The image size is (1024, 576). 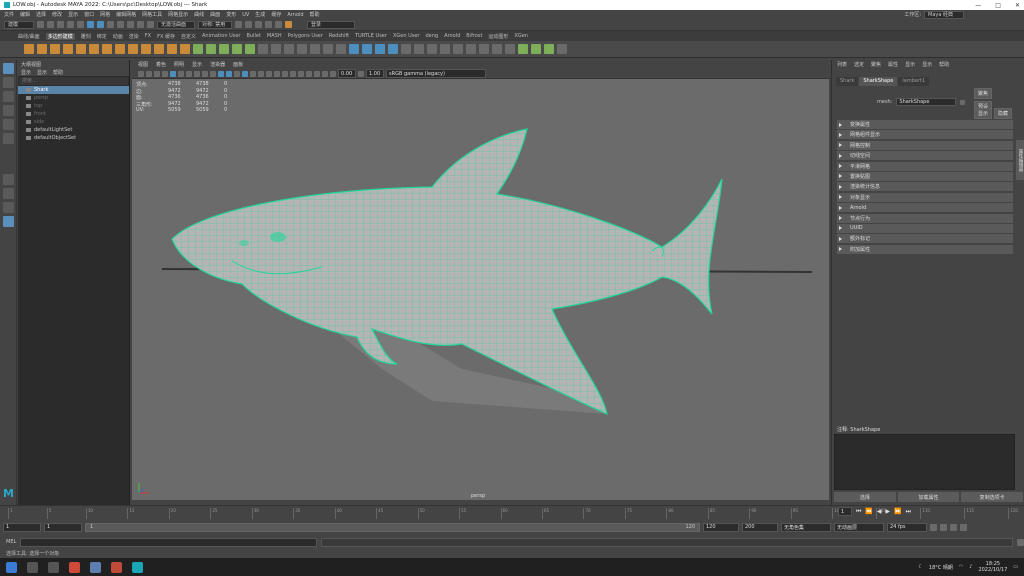 What do you see at coordinates (295, 15) in the screenshot?
I see `menu-item: Arnold` at bounding box center [295, 15].